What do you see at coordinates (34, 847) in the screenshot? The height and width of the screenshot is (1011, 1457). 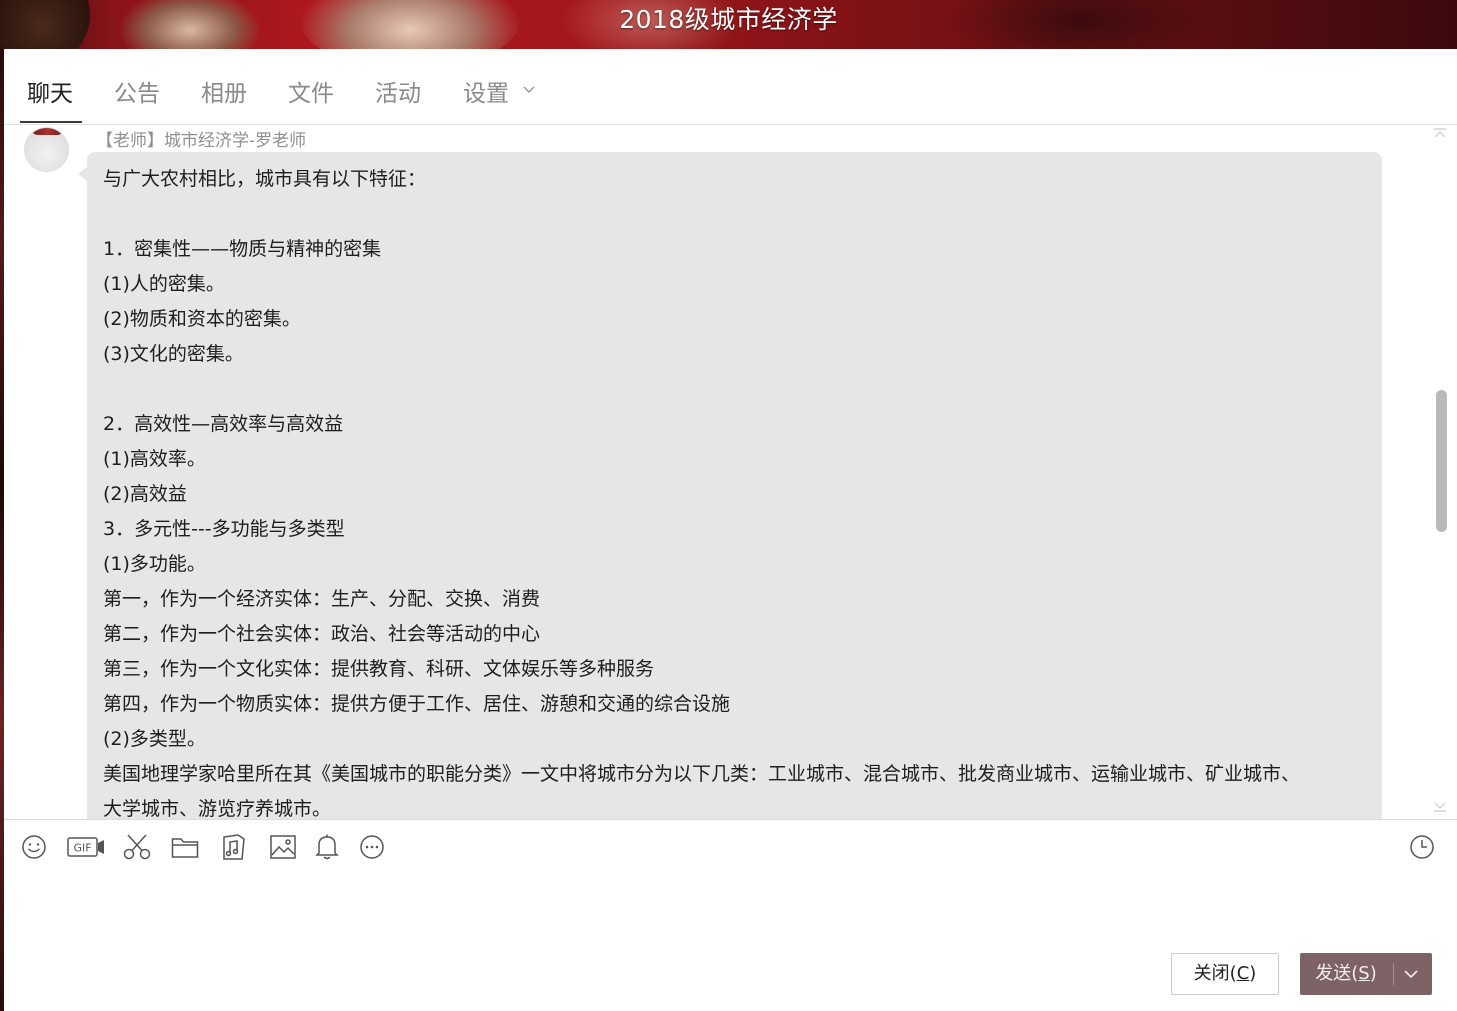 I see `emoji-icon` at bounding box center [34, 847].